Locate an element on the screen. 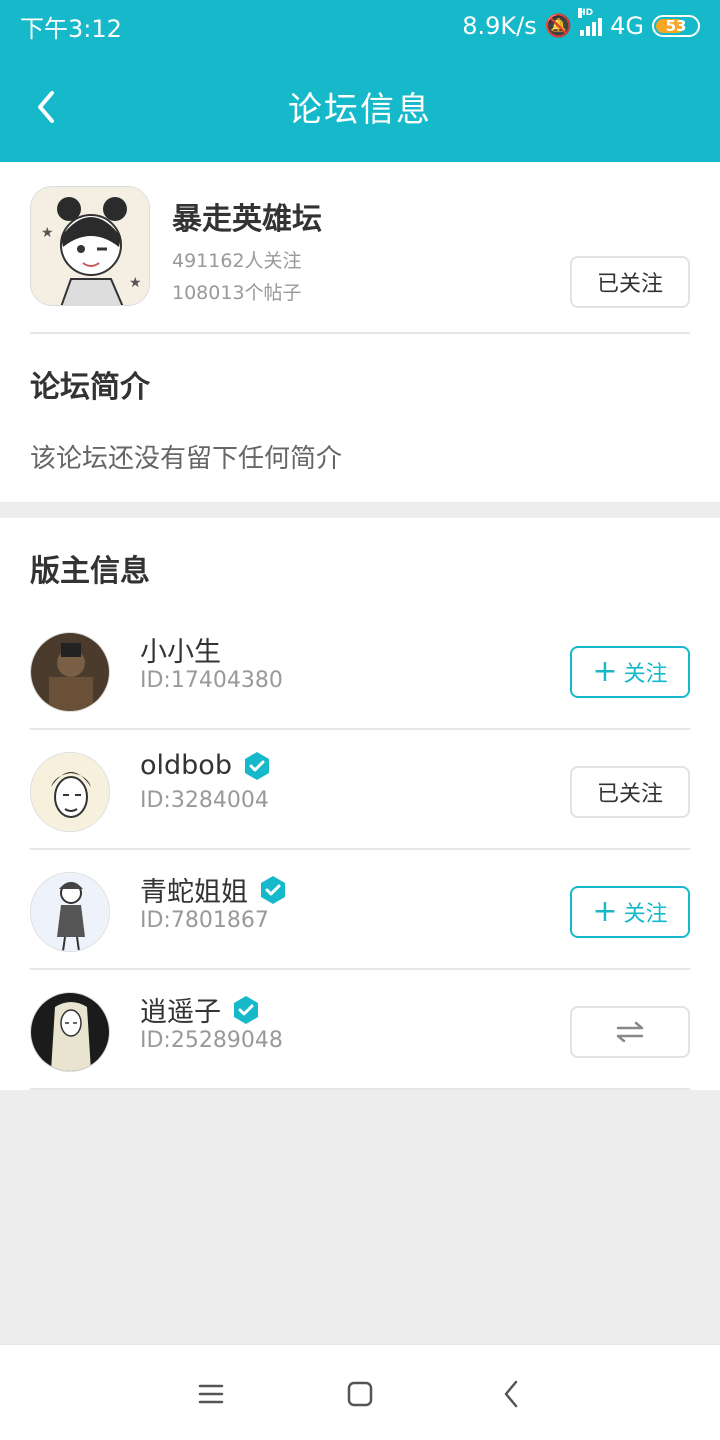 The width and height of the screenshot is (720, 1440). moderator-name-text: 小小生 is located at coordinates (180, 652).